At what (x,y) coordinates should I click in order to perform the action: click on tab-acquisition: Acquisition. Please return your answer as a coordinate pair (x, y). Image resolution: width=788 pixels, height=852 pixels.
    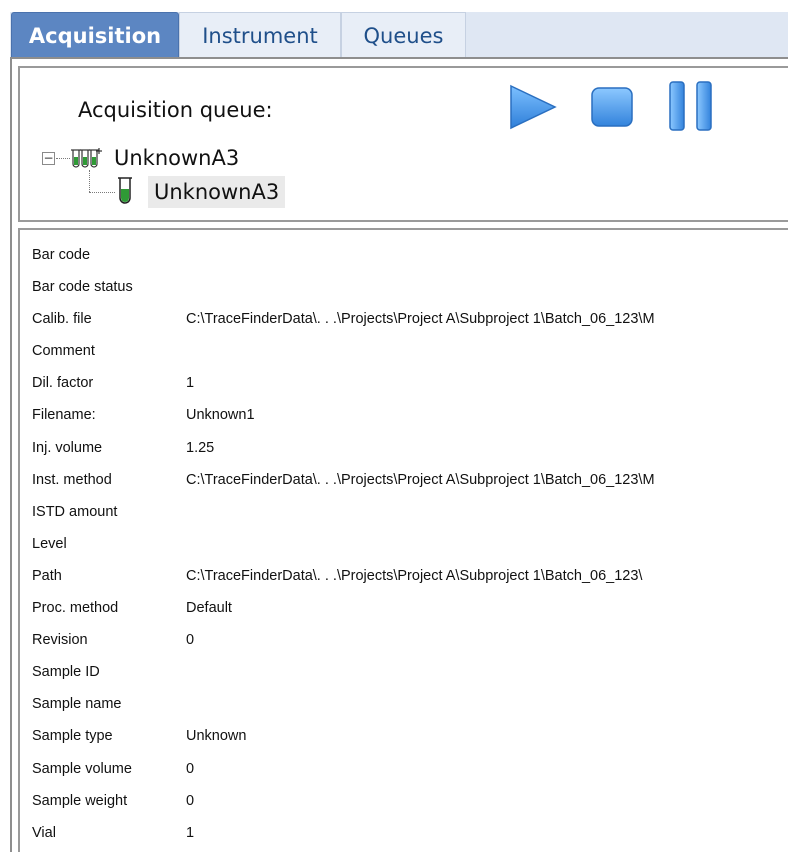
    Looking at the image, I should click on (95, 35).